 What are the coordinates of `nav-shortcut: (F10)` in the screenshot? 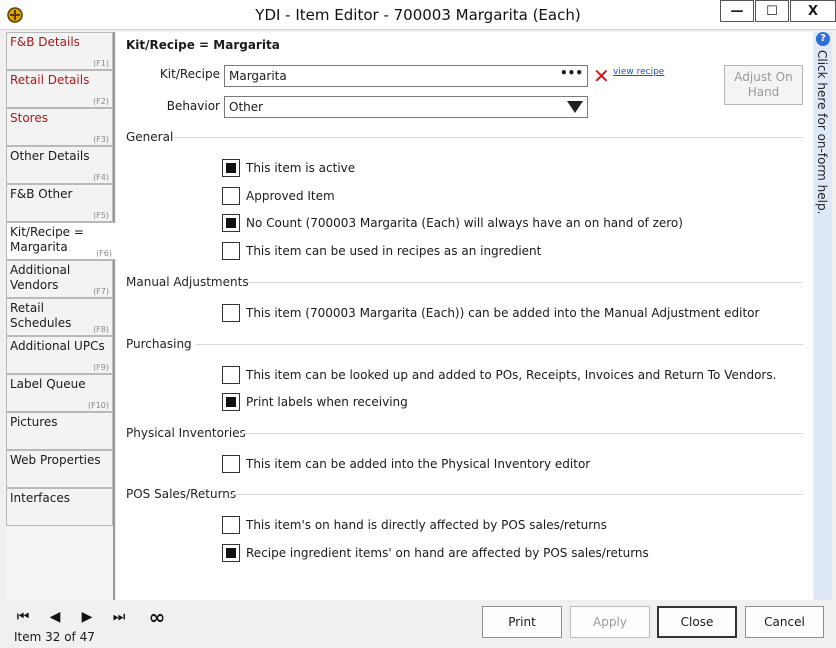 It's located at (98, 405).